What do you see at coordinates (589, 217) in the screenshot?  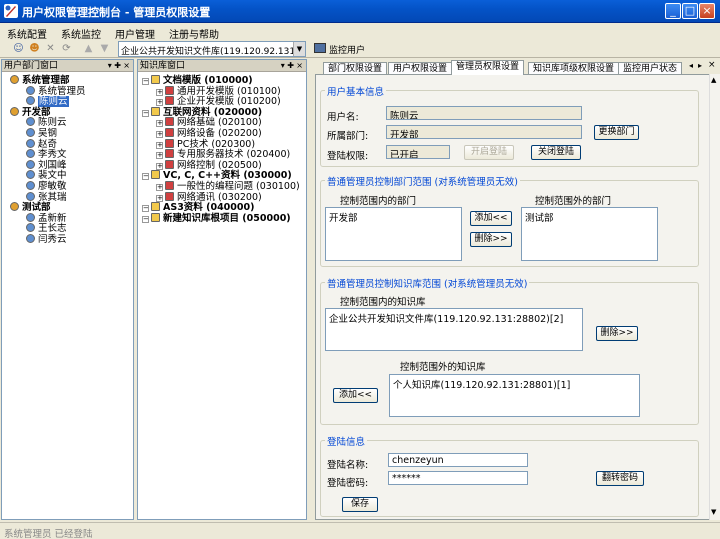 I see `list-item: 测试部` at bounding box center [589, 217].